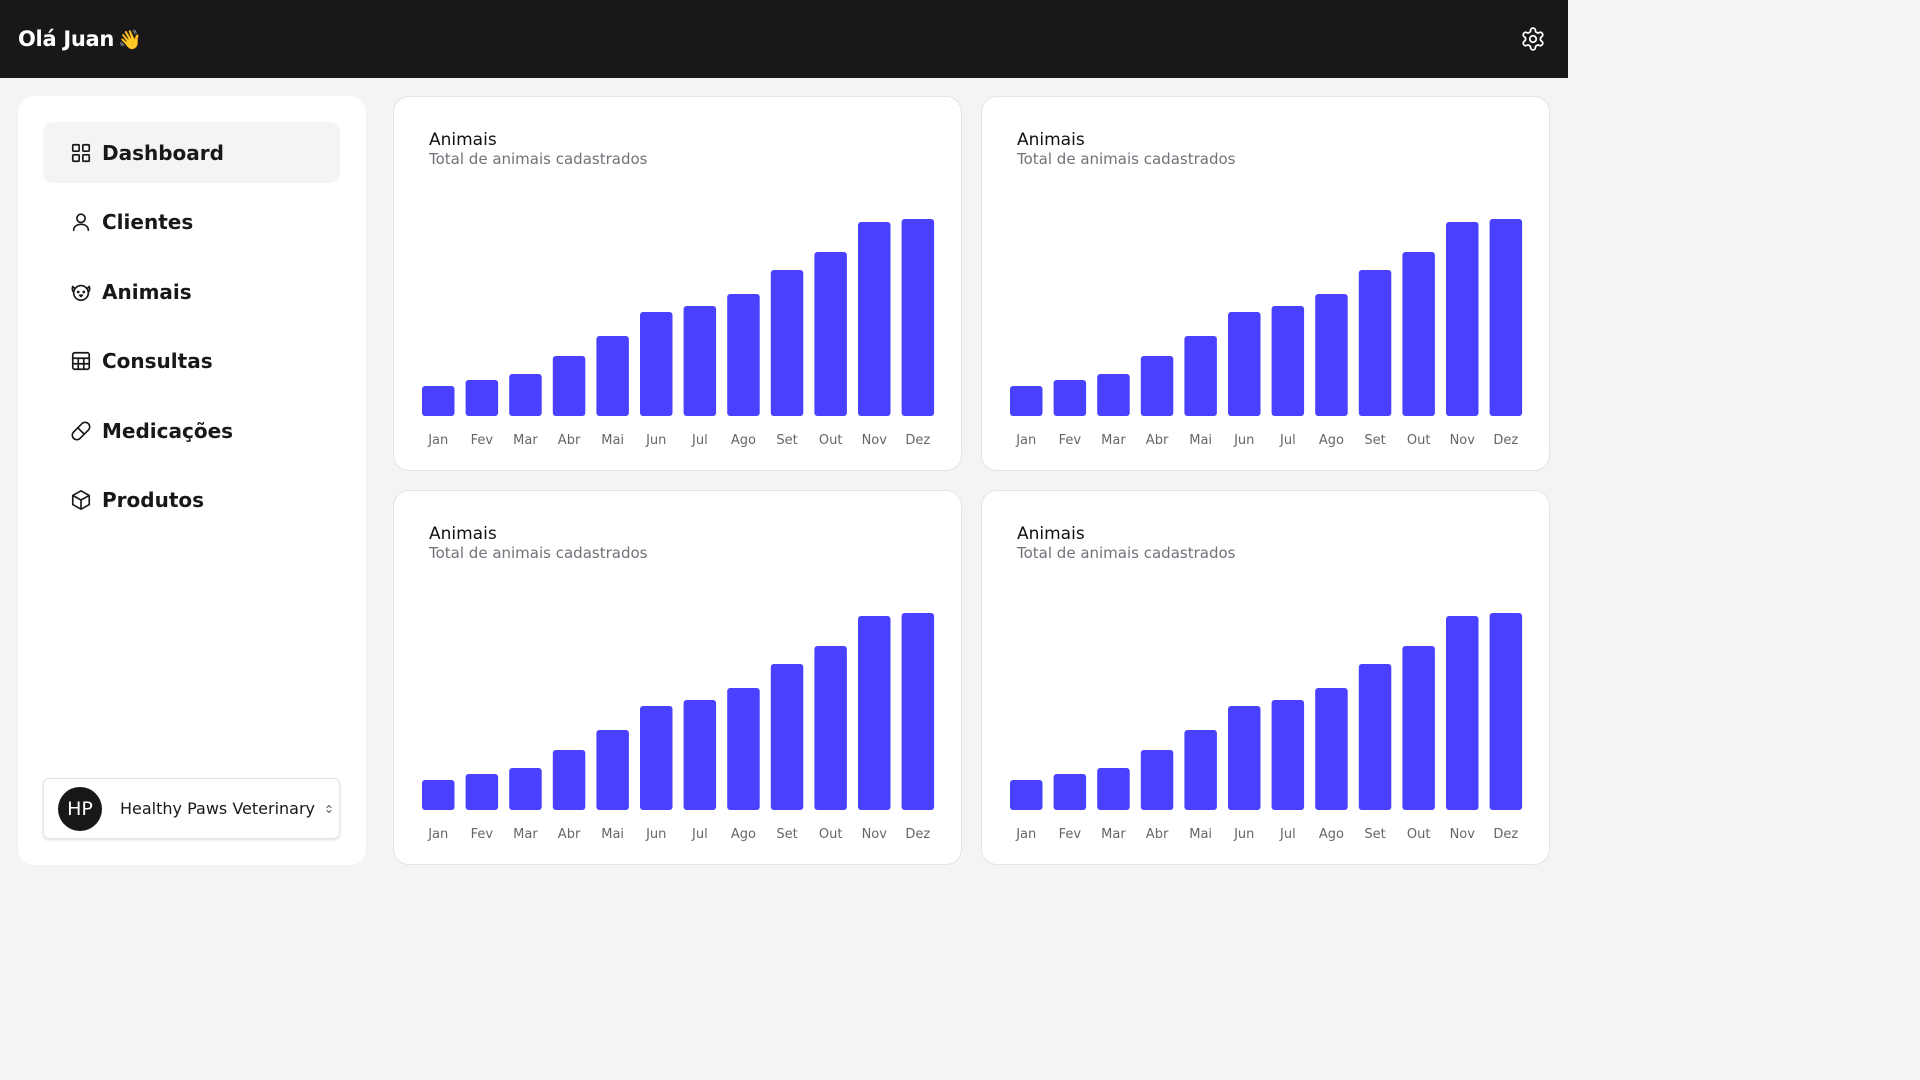 This screenshot has height=1080, width=1920. I want to click on clinic-switcher: HP Healthy Paws Veterinary, so click(191, 808).